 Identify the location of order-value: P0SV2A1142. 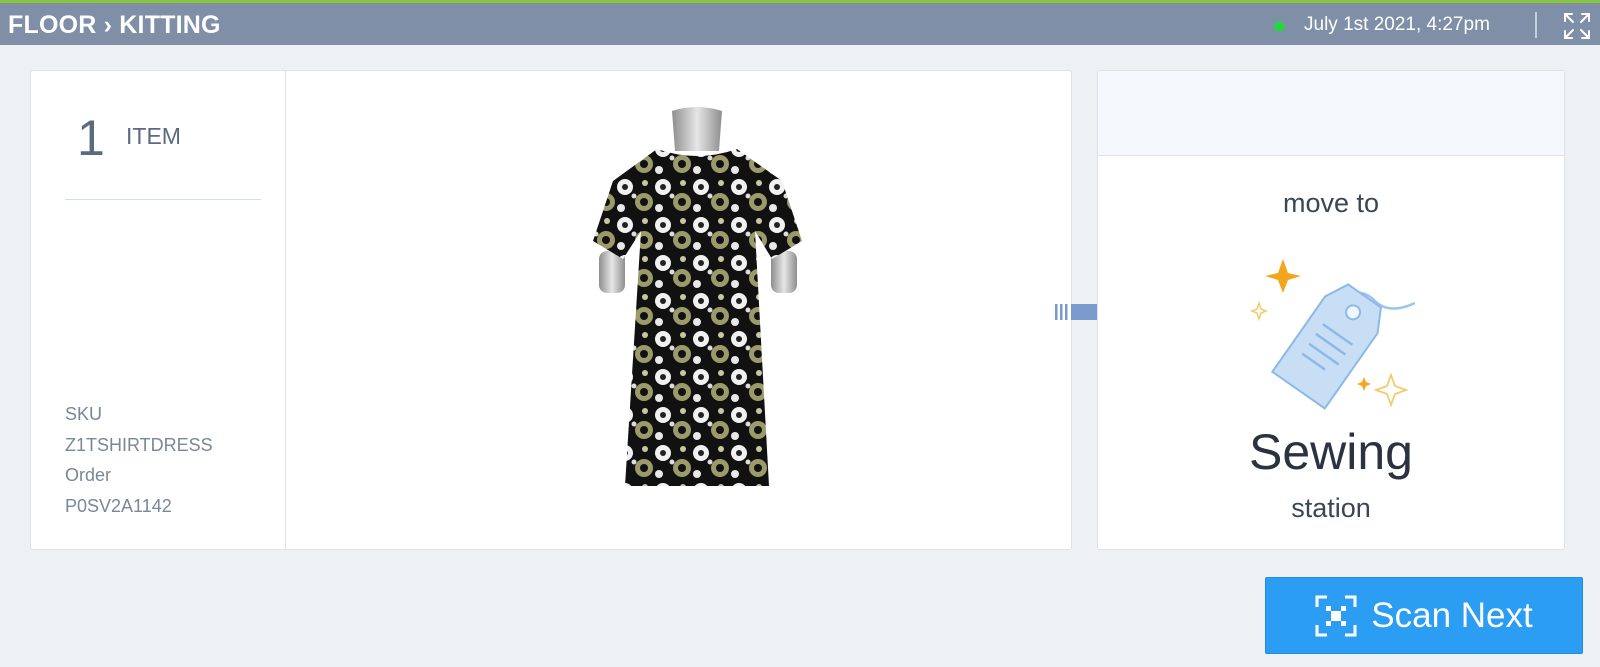
(118, 505).